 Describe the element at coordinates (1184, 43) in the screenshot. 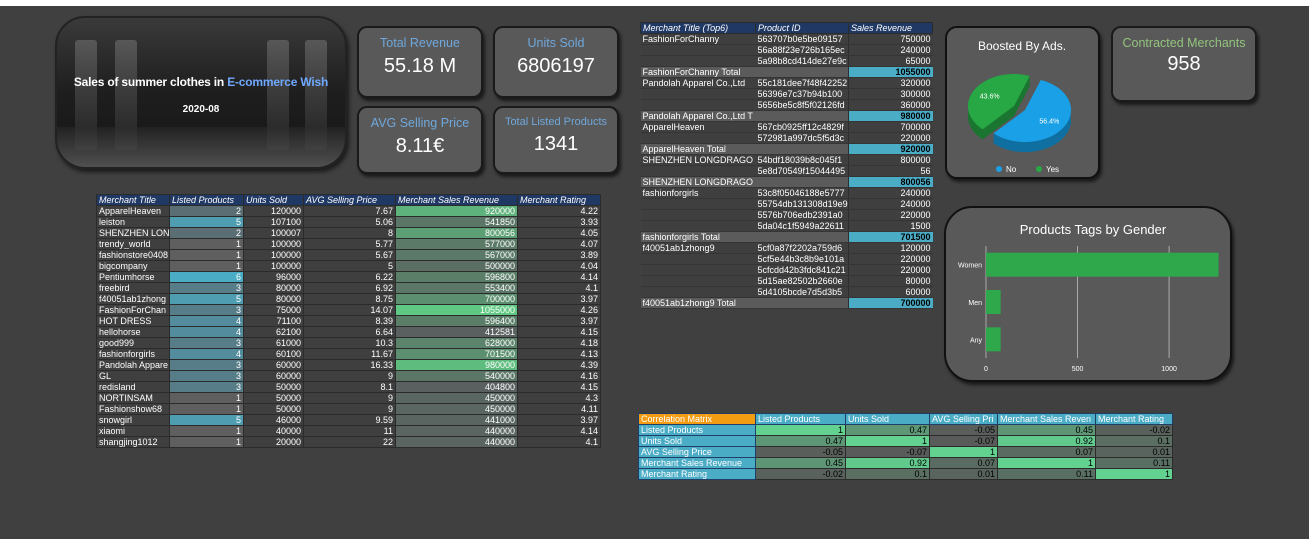

I see `kpi-label: Contracted Merchants` at that location.